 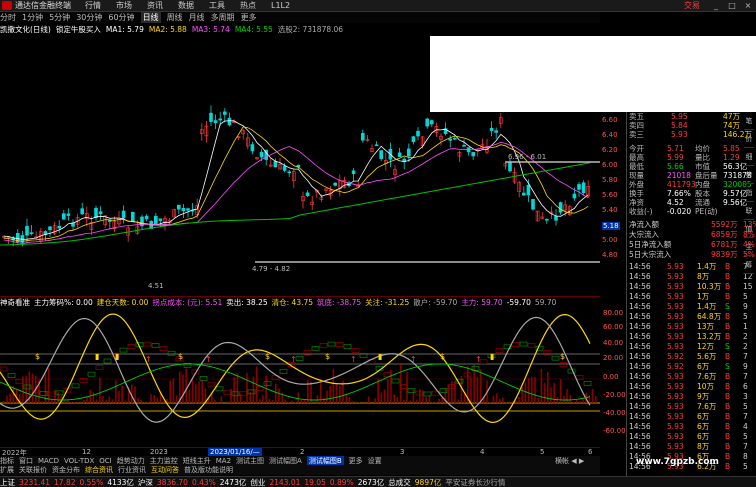 I want to click on tab-chuangkou: 窗口, so click(x=26, y=461).